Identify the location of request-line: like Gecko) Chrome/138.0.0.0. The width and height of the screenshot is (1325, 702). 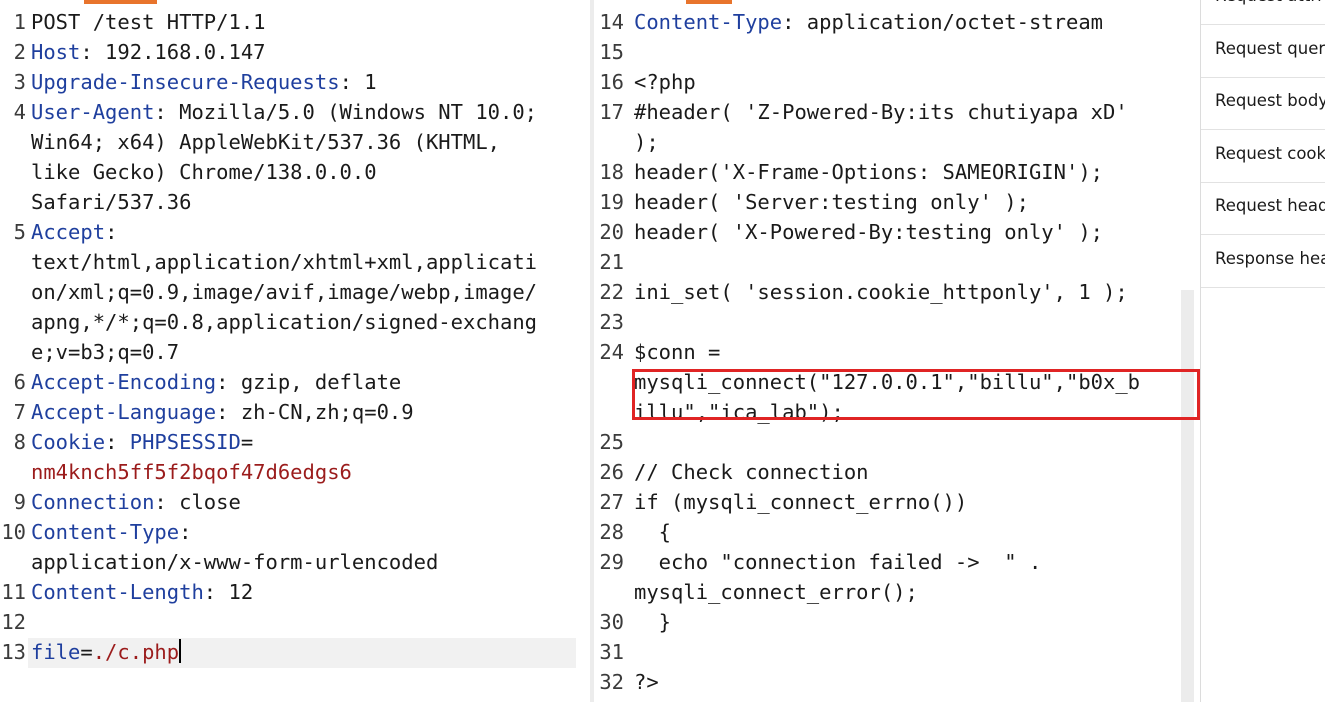
(295, 172).